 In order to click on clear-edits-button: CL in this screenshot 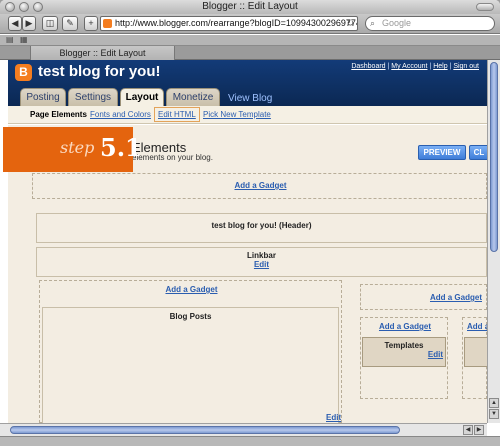, I will do `click(478, 152)`.